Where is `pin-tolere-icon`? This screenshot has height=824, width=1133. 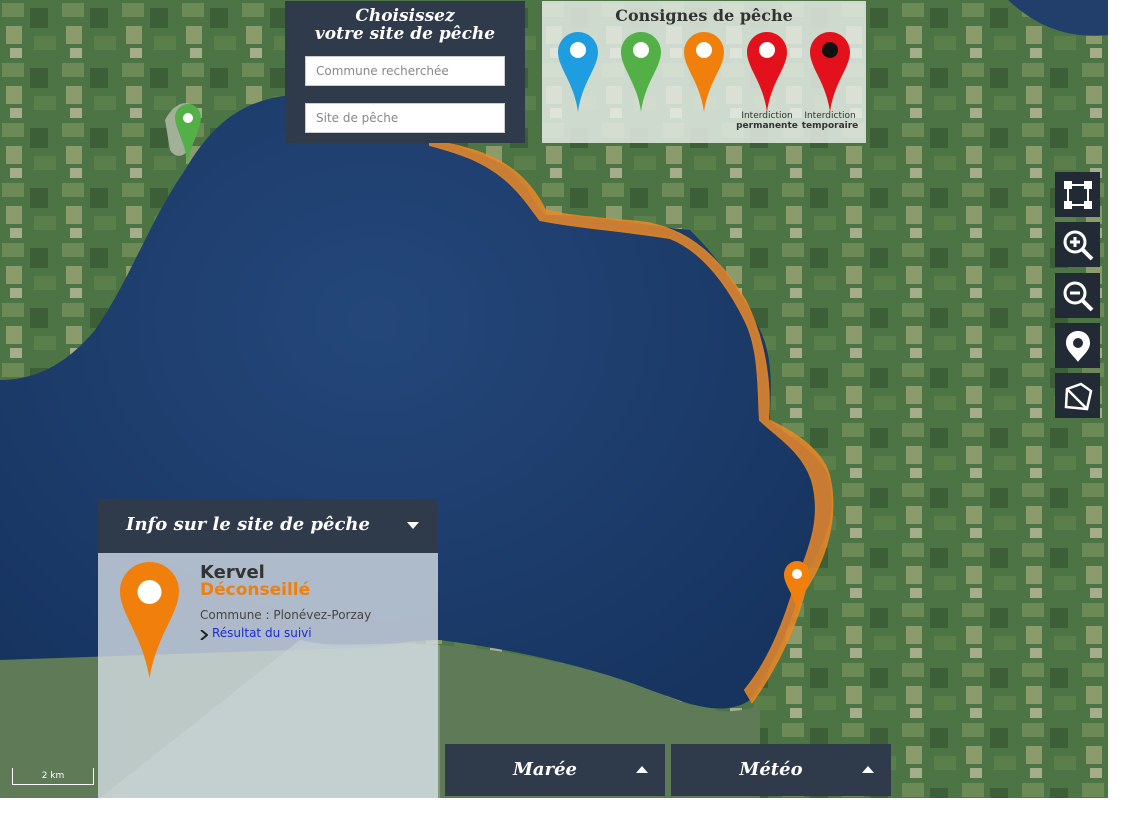
pin-tolere-icon is located at coordinates (641, 72).